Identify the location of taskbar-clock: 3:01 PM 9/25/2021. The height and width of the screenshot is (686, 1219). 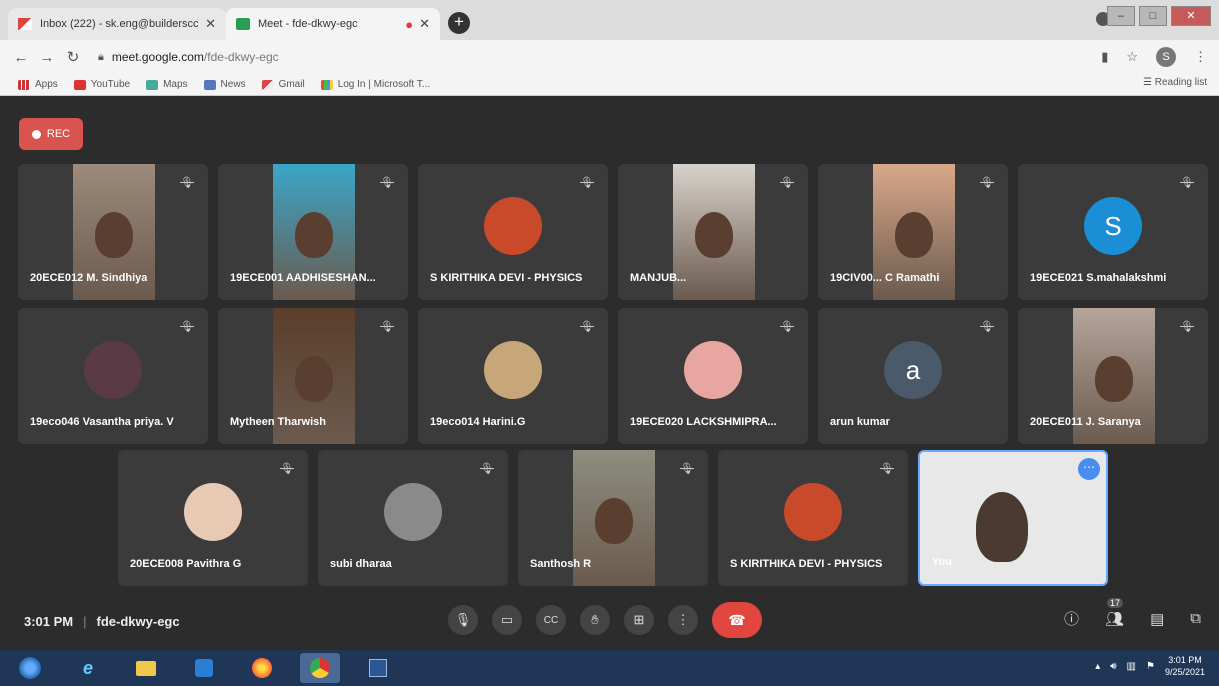
(1185, 666).